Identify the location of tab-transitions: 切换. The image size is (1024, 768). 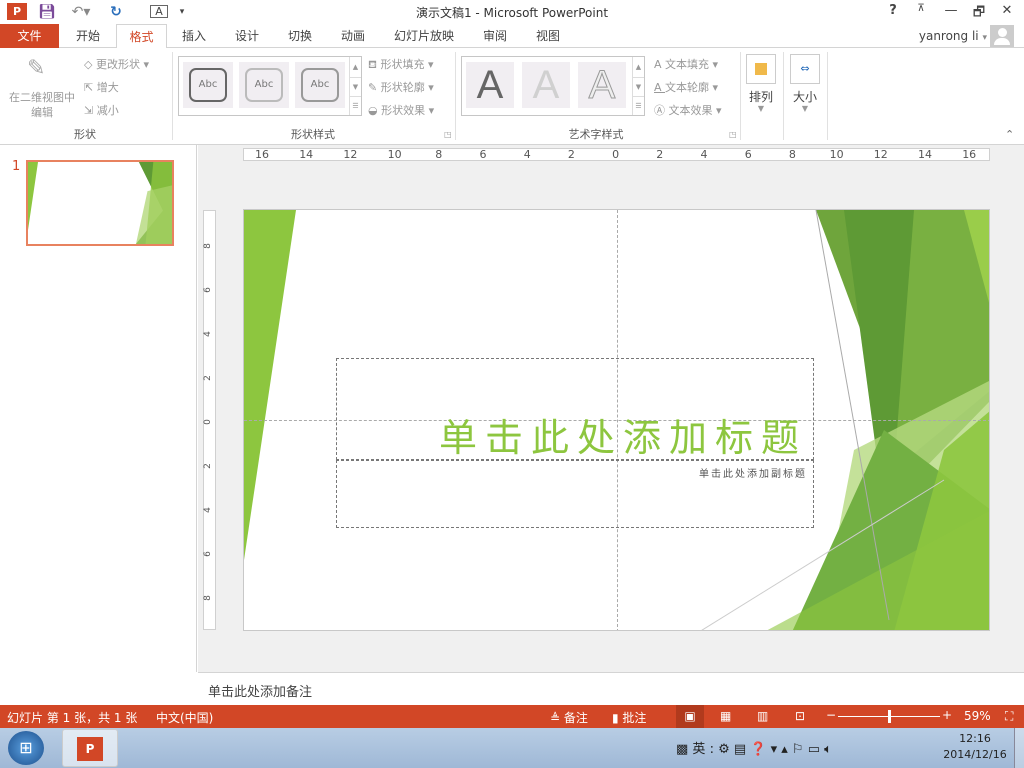
(300, 36).